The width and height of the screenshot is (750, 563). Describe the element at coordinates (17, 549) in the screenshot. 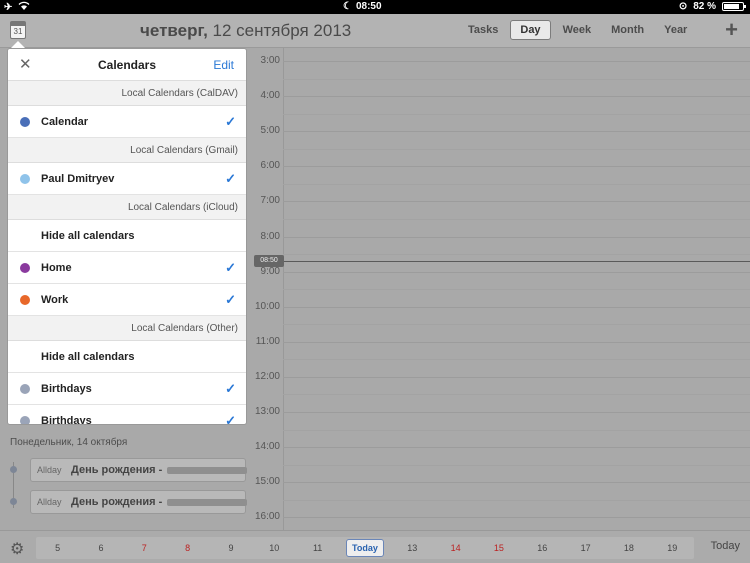

I see `gear-icon: ⚙` at that location.